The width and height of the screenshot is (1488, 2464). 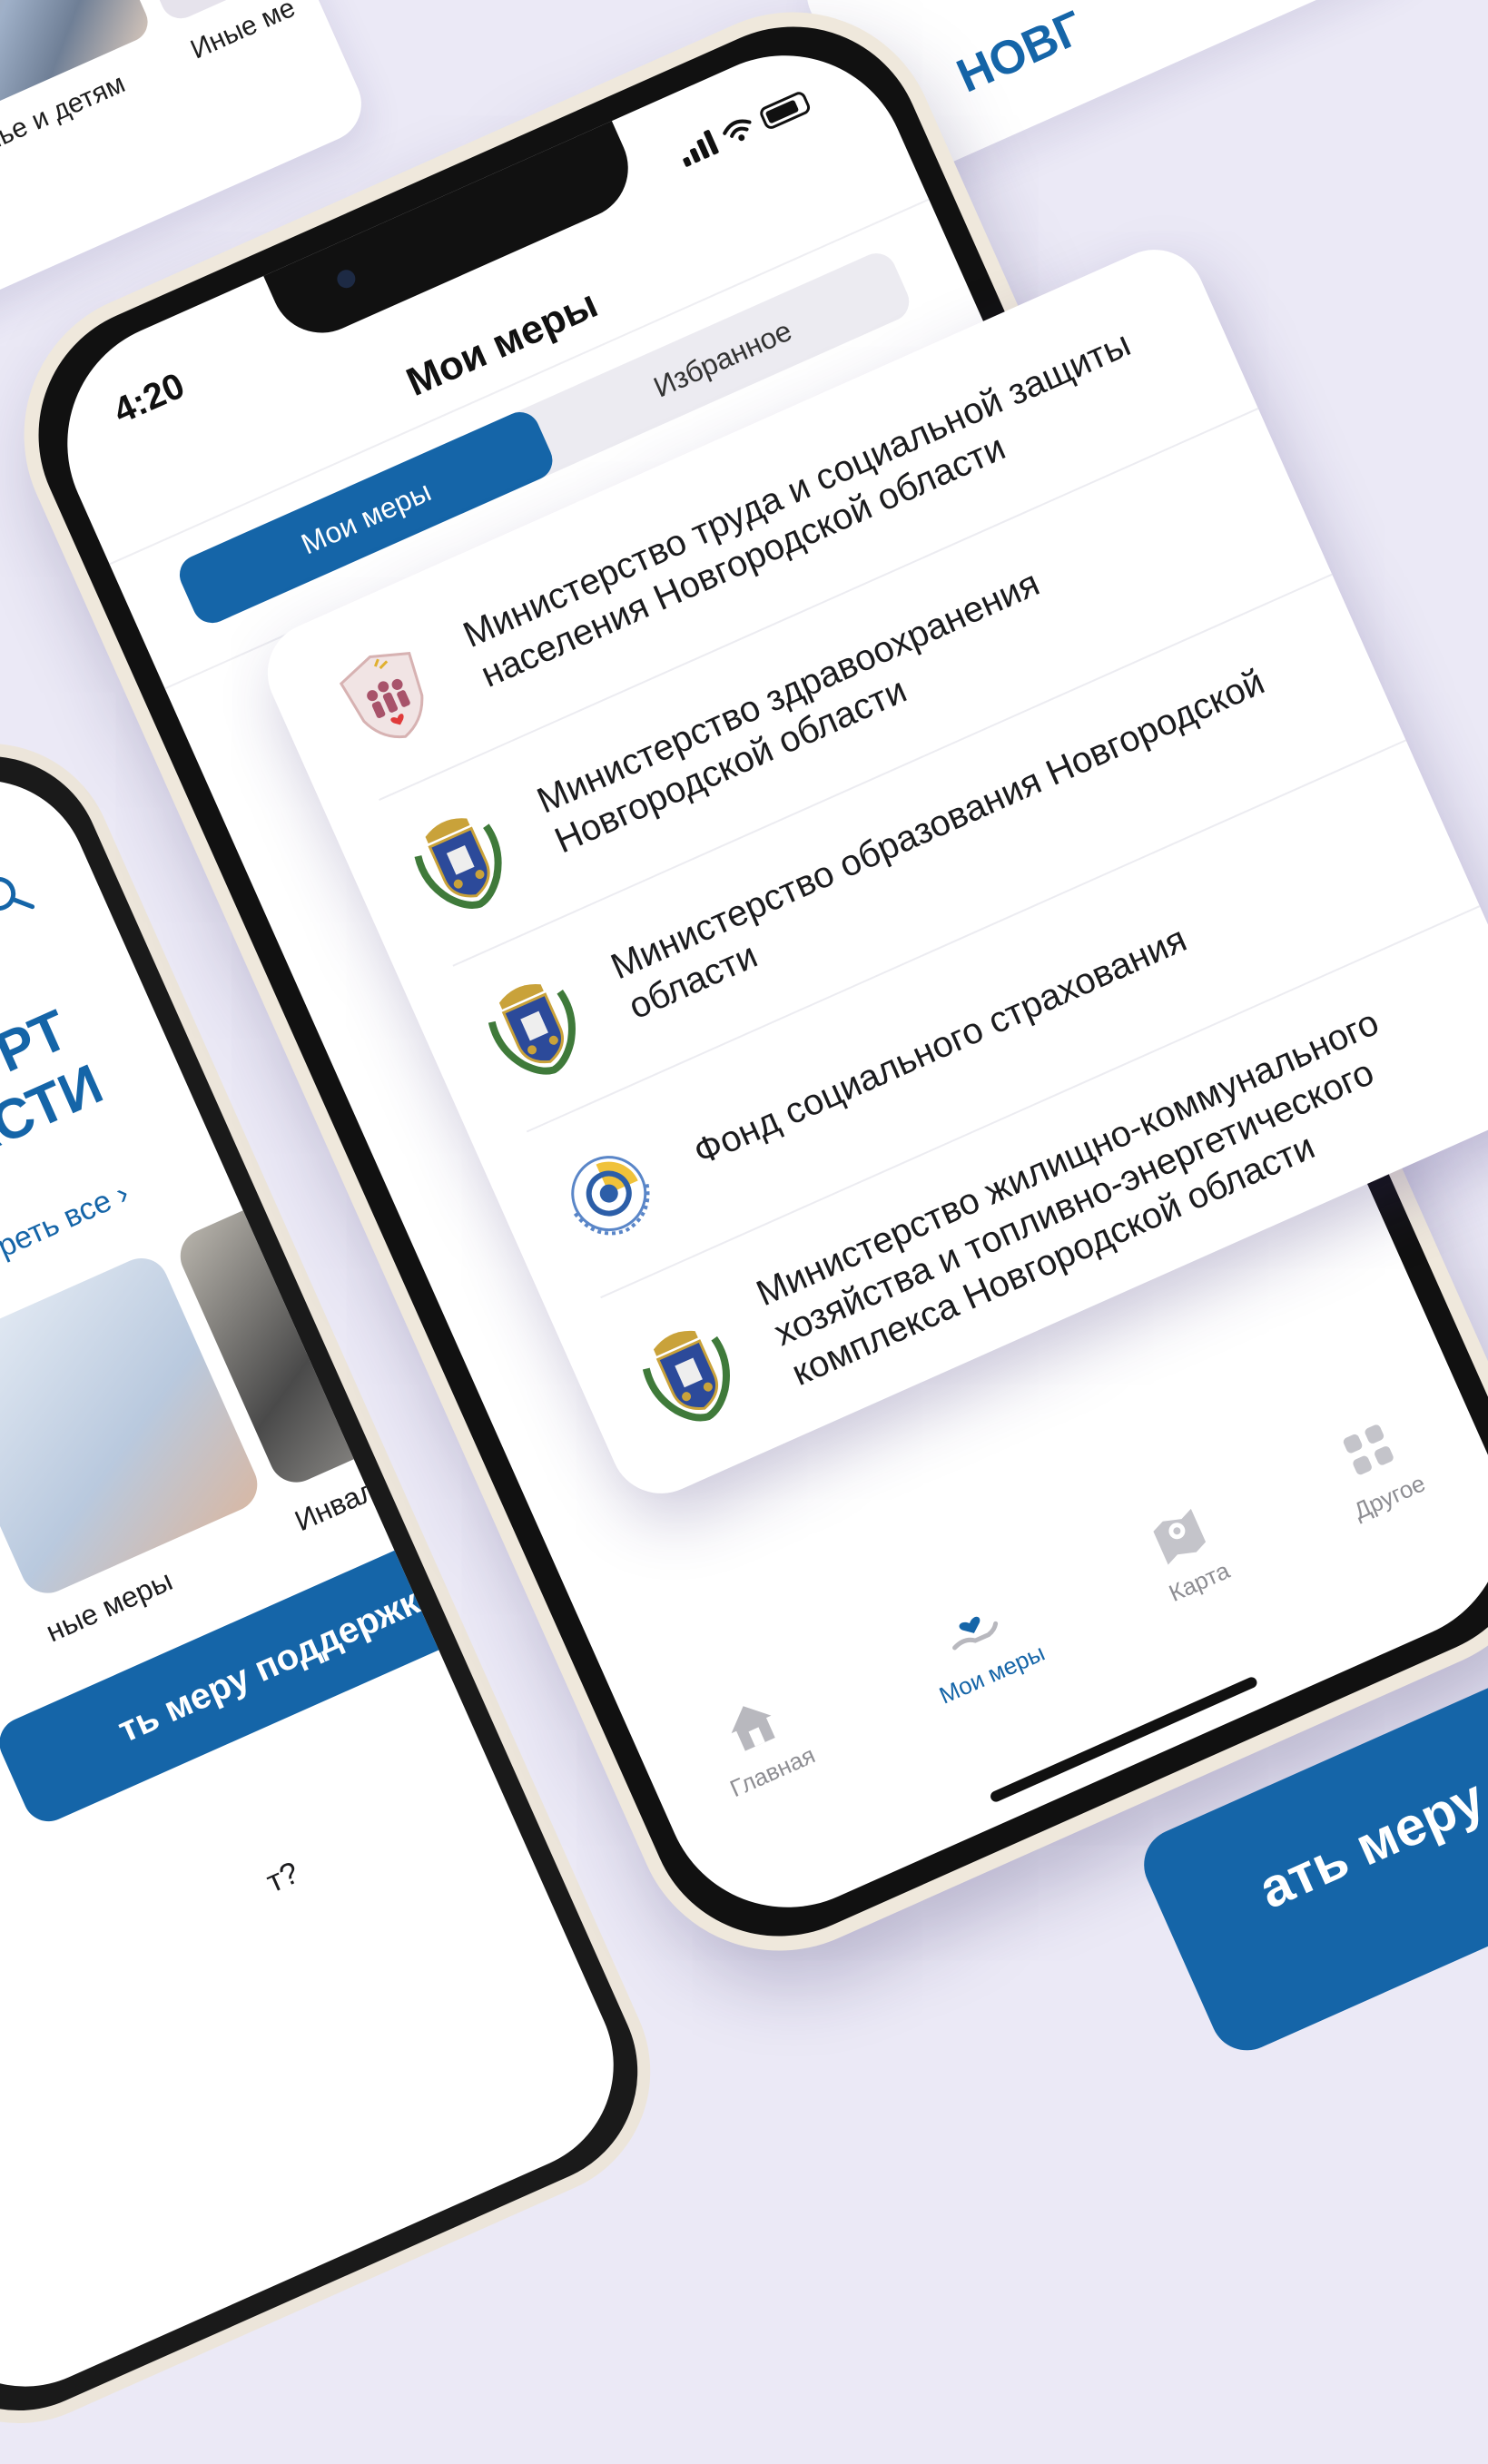 I want to click on search-icon, so click(x=20, y=897).